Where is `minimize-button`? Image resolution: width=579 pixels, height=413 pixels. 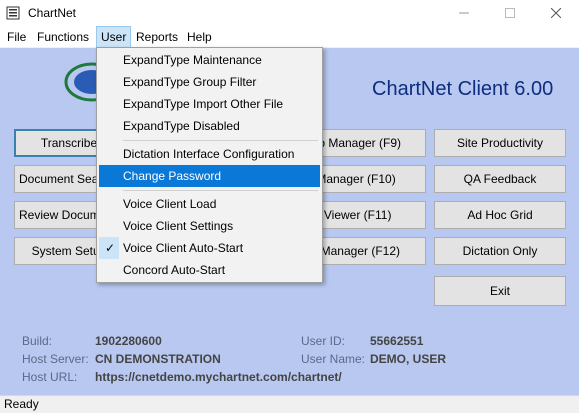
minimize-button is located at coordinates (464, 13).